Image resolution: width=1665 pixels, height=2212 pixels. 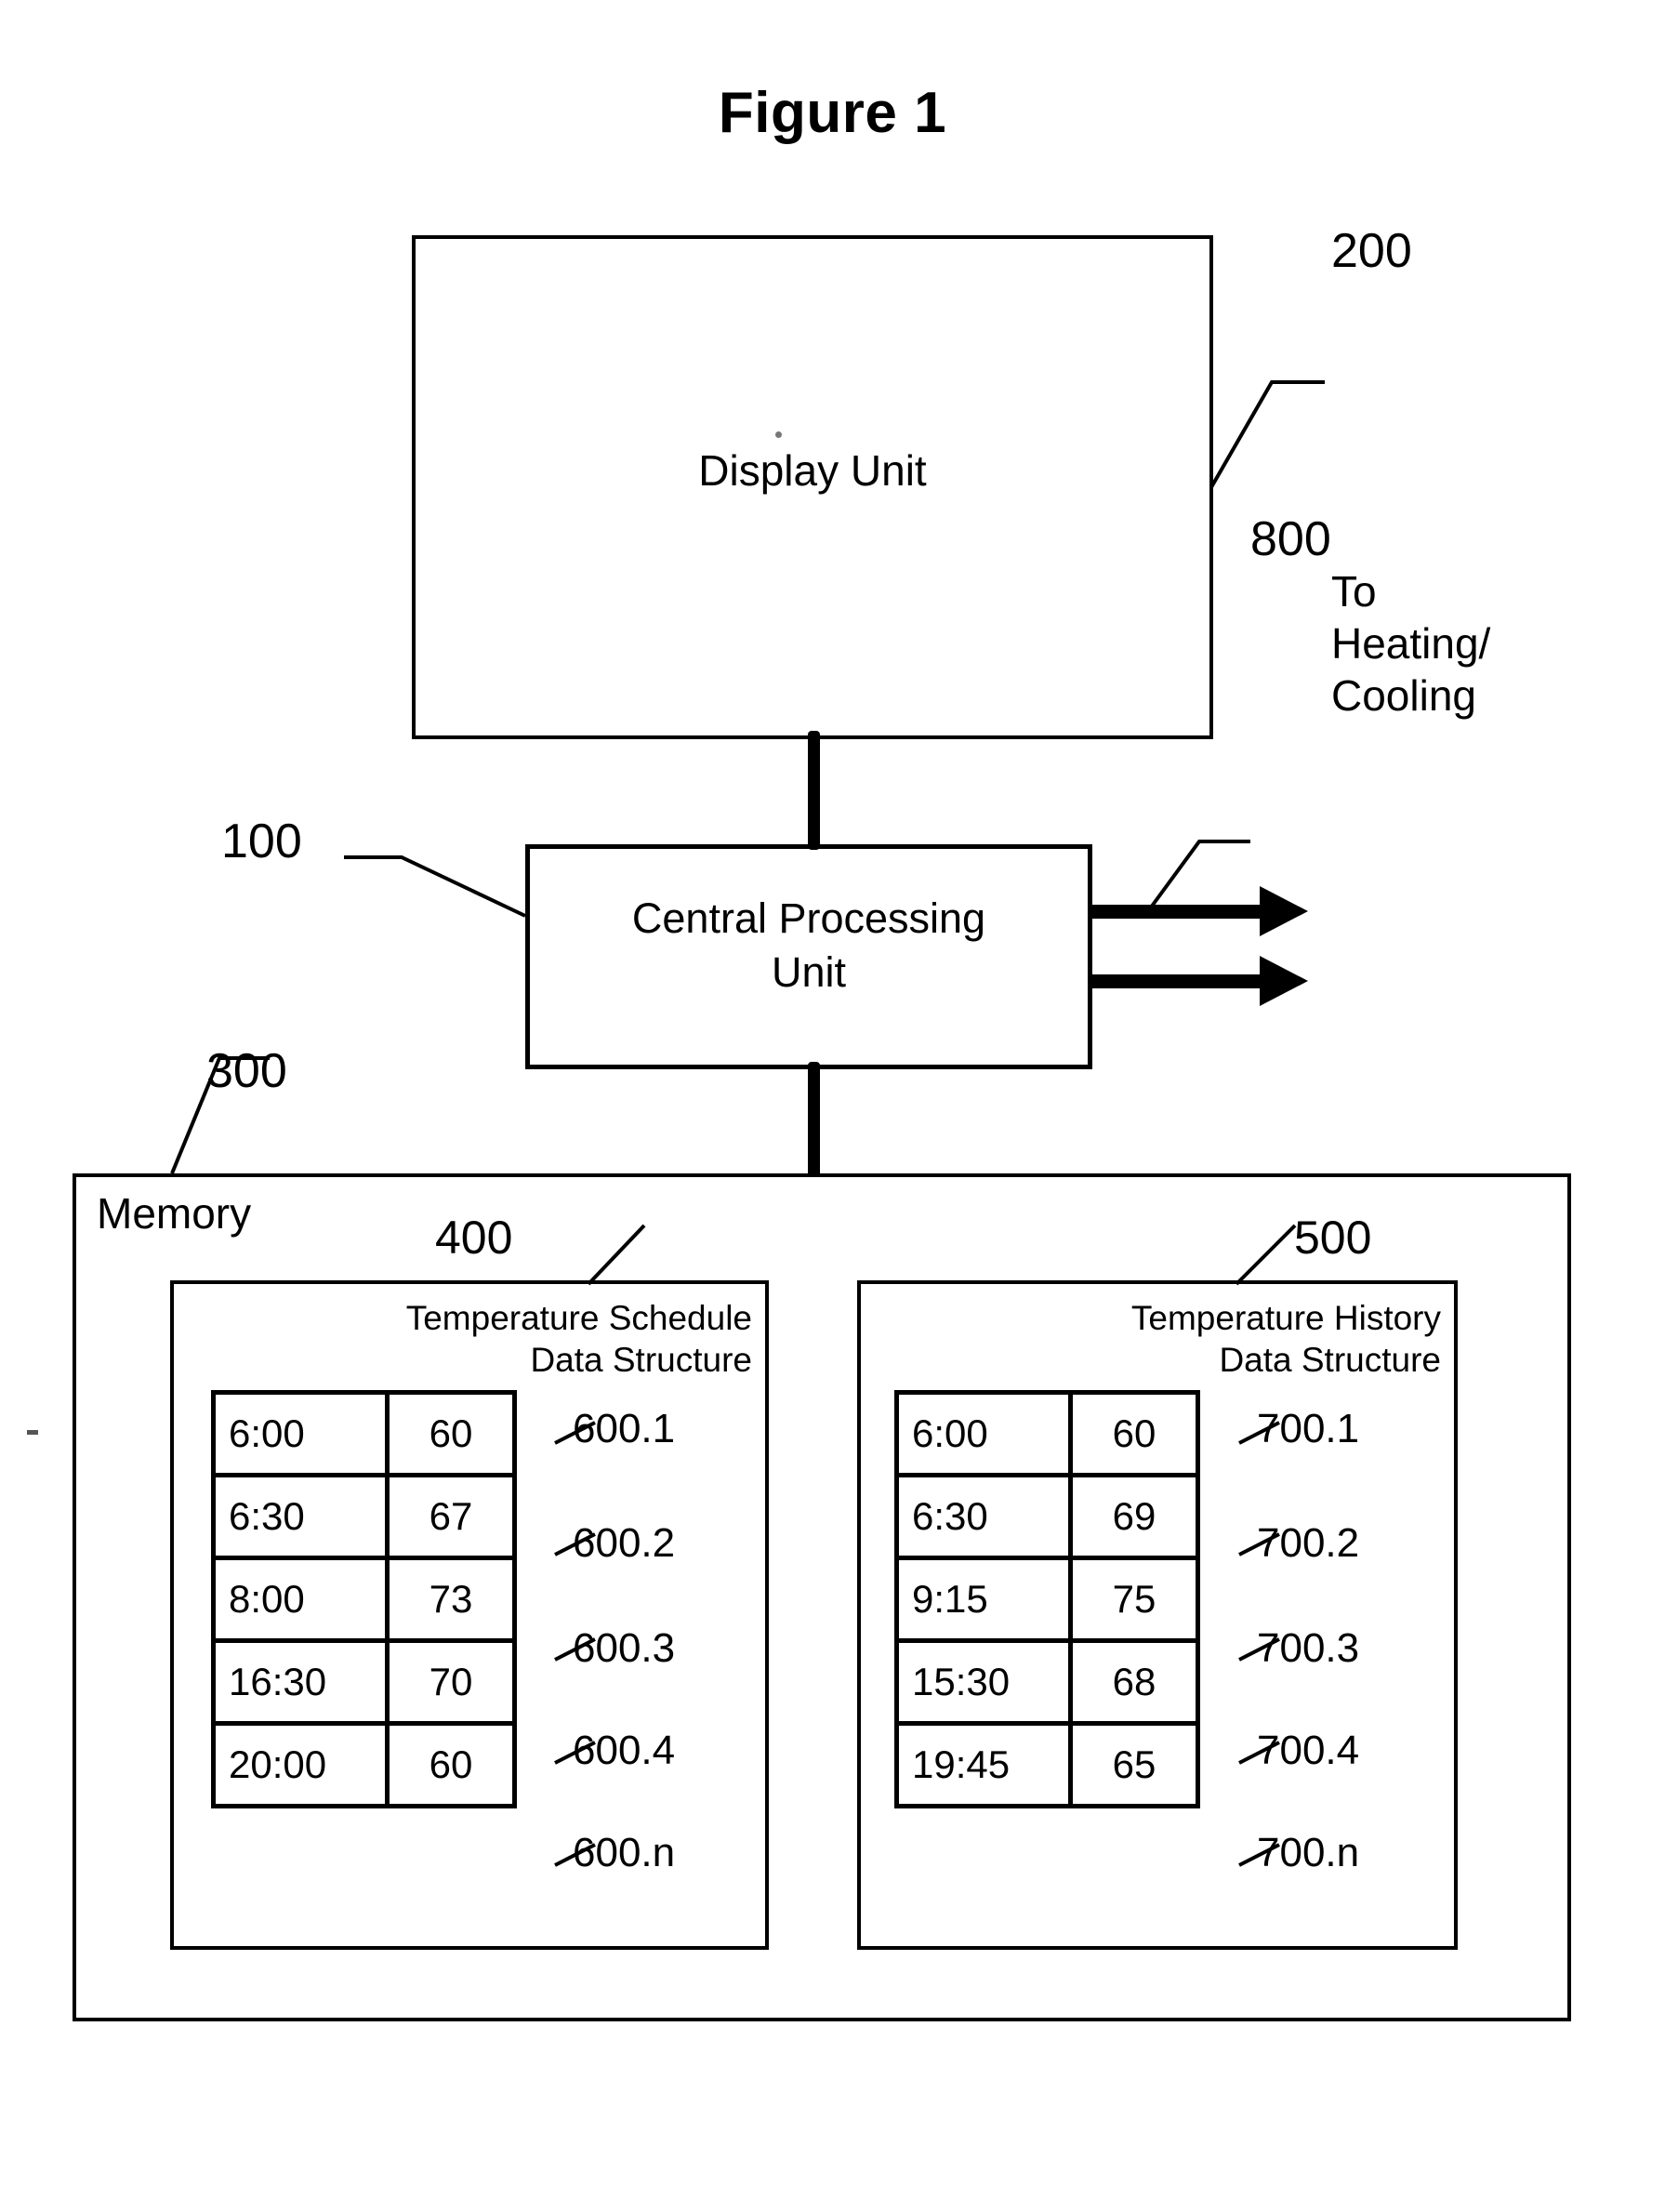 I want to click on history-temp-cell: 69, so click(x=1134, y=1516).